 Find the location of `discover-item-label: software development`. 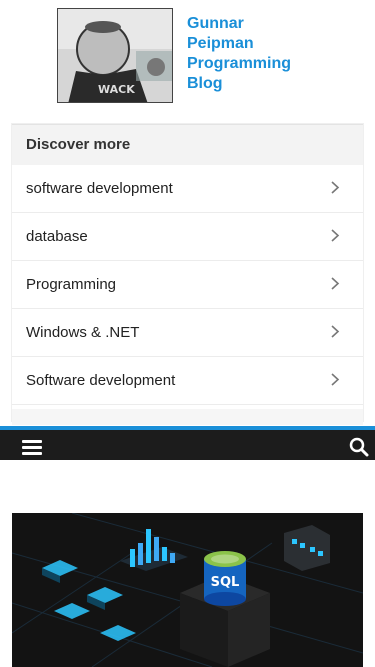

discover-item-label: software development is located at coordinates (99, 188).